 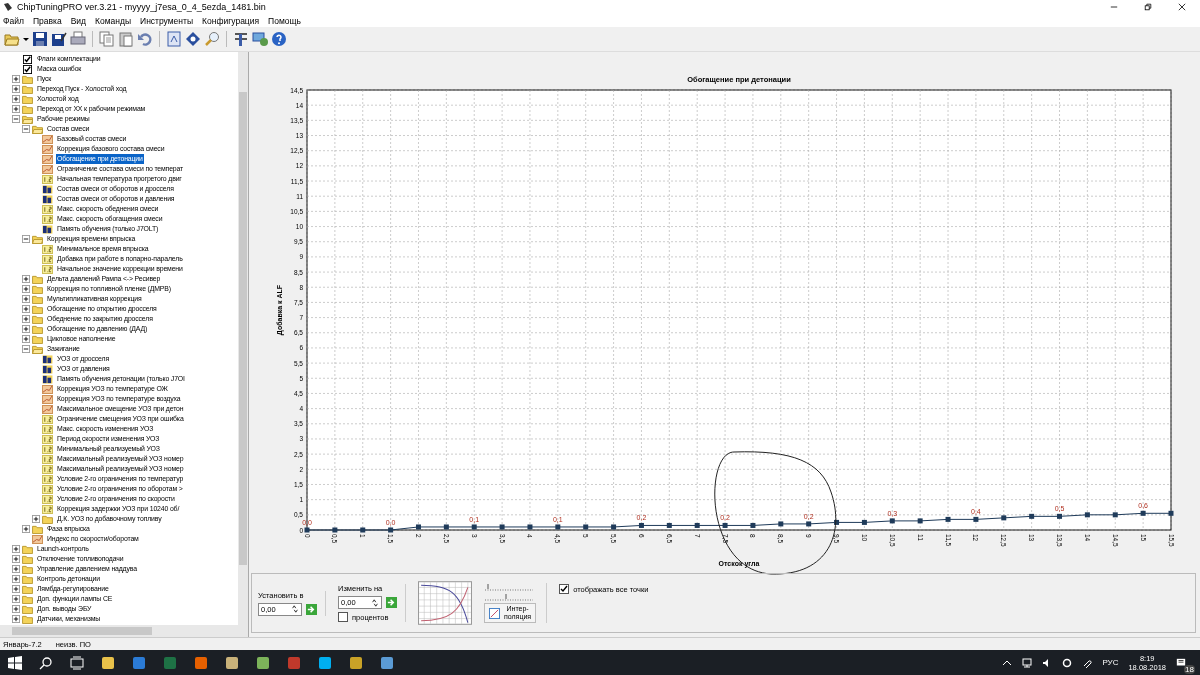 What do you see at coordinates (1148, 7) in the screenshot?
I see `maximize-icon` at bounding box center [1148, 7].